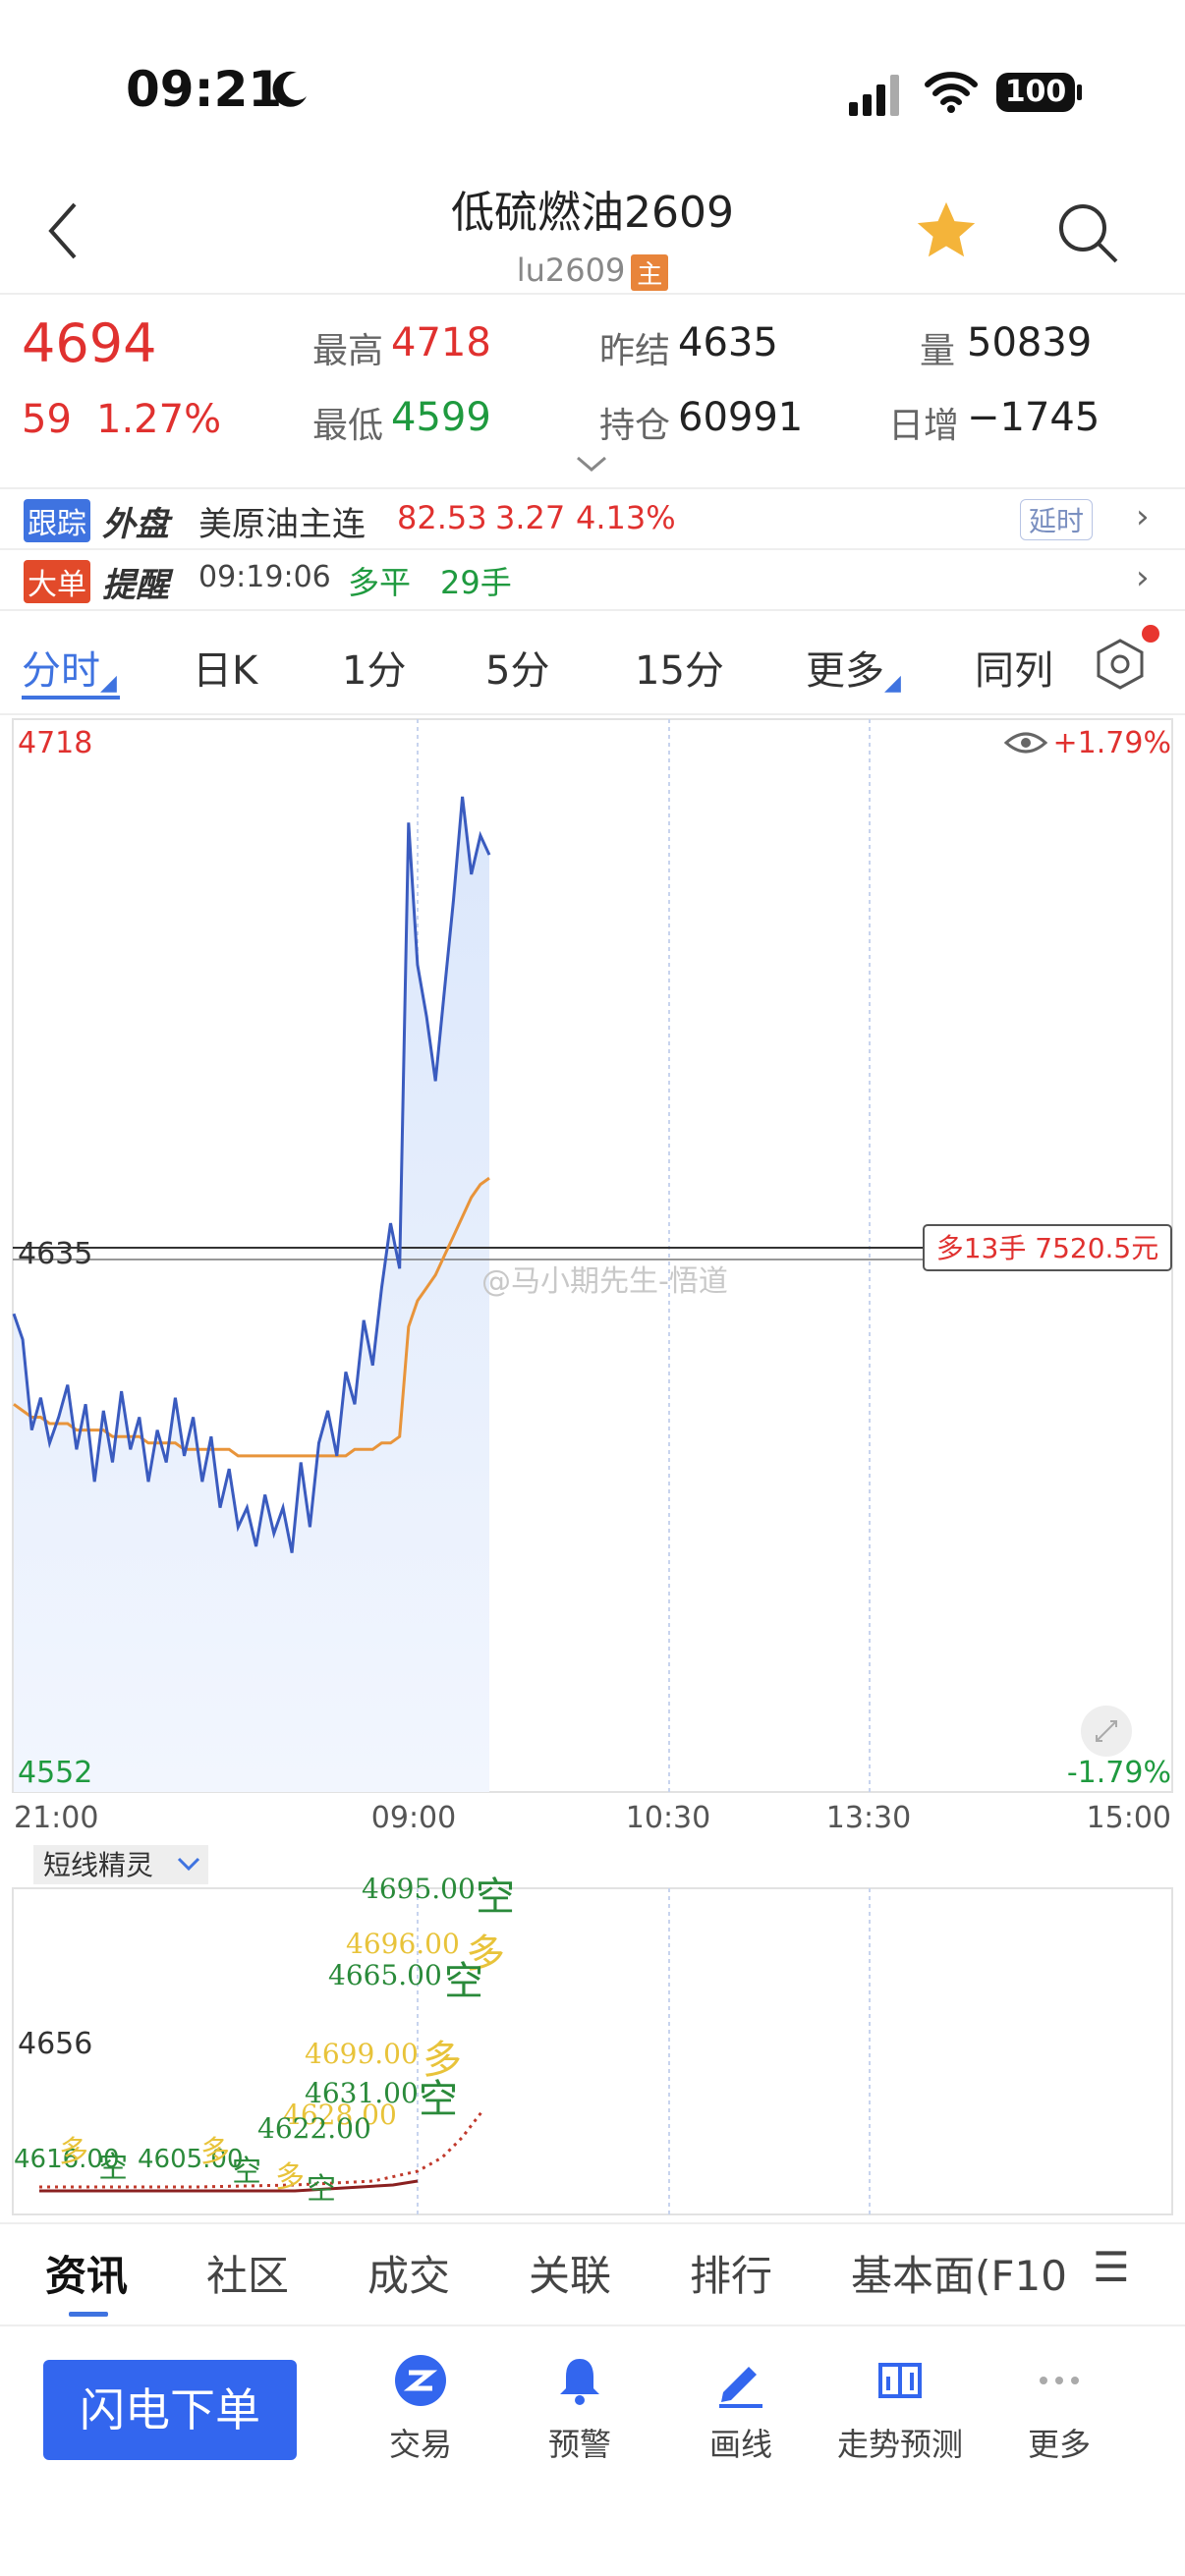  Describe the element at coordinates (385, 1975) in the screenshot. I see `signal-price: 4665.00` at that location.